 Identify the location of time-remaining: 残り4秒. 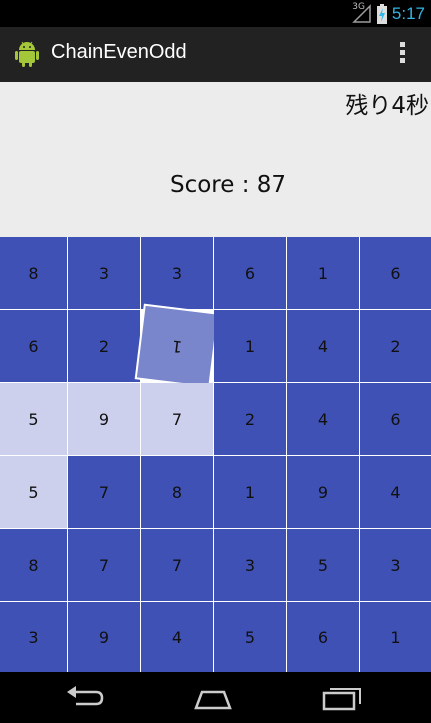
(387, 106).